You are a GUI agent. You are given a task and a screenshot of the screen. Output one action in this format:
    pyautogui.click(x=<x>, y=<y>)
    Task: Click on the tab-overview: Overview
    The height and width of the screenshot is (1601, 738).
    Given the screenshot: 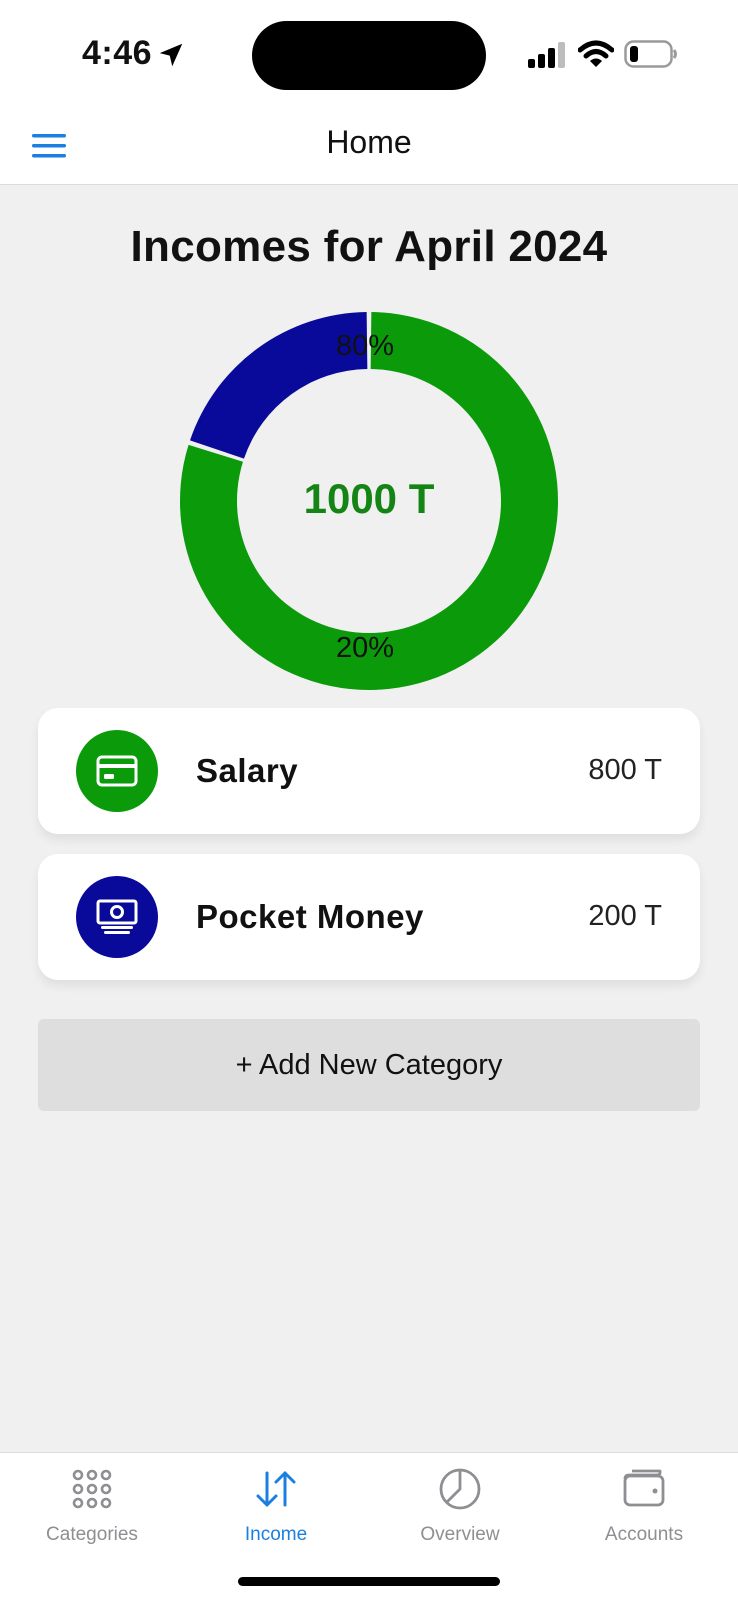 What is the action you would take?
    pyautogui.click(x=460, y=1508)
    